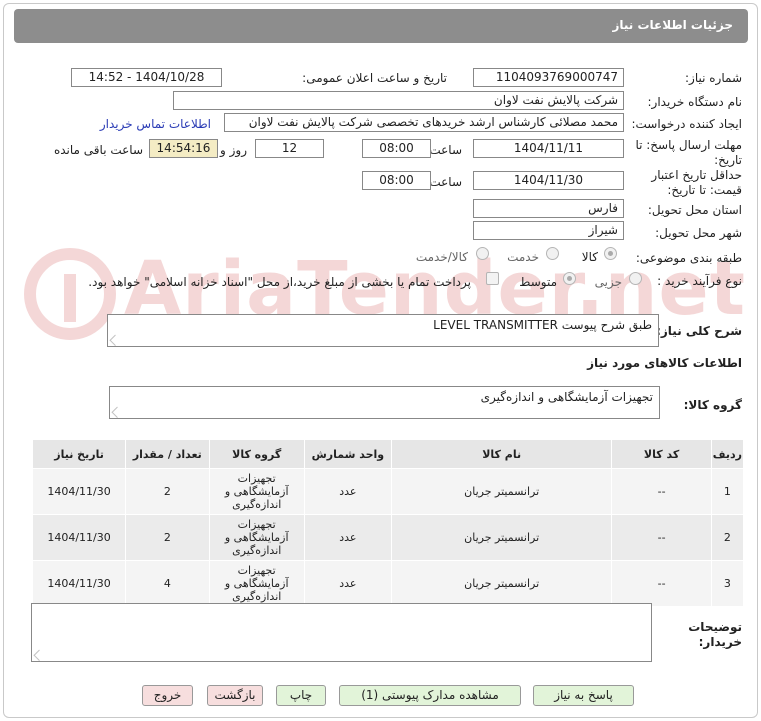 This screenshot has height=721, width=761. I want to click on col-row-header: ردیف, so click(727, 454).